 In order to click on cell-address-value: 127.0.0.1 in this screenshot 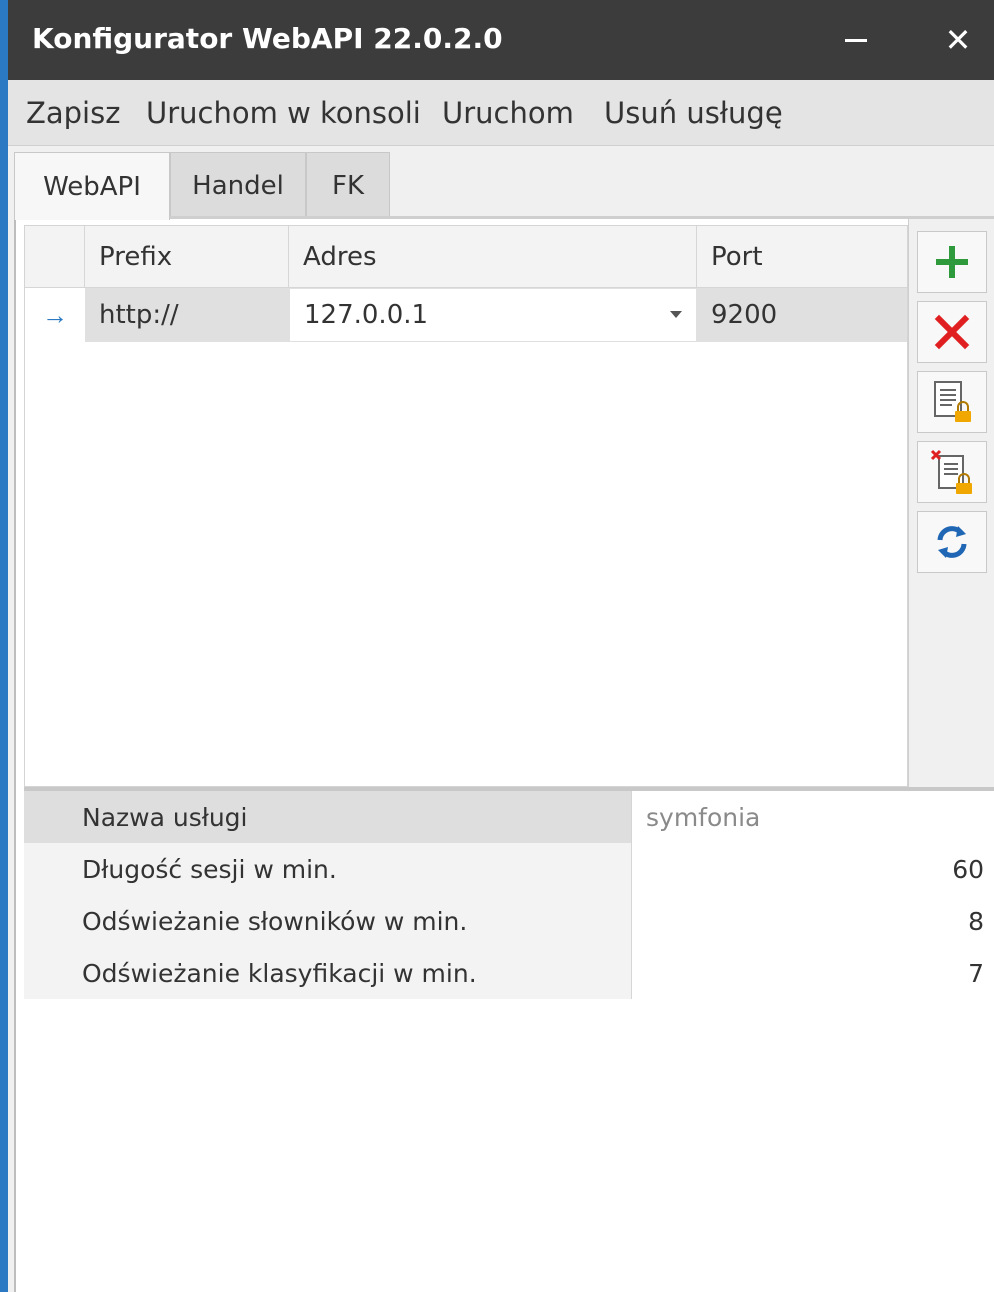, I will do `click(366, 315)`.